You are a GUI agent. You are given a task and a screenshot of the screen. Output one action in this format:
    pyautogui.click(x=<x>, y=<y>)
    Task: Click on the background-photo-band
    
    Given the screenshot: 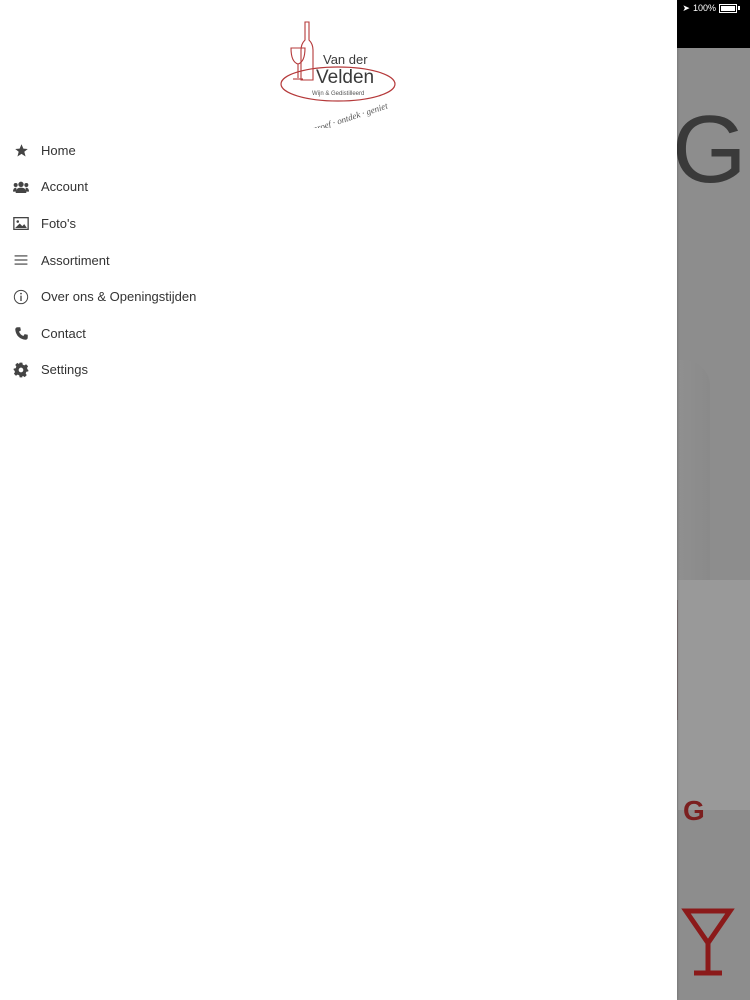 What is the action you would take?
    pyautogui.click(x=714, y=695)
    